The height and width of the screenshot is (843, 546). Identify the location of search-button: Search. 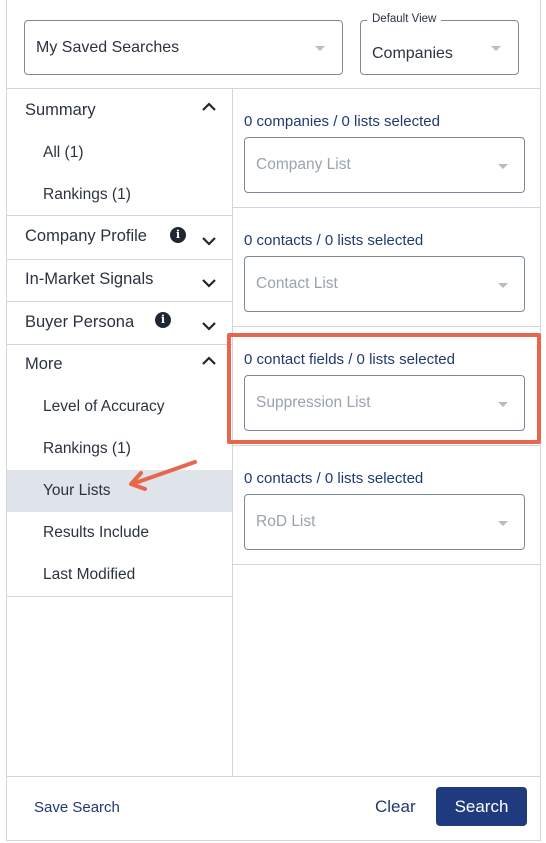
(481, 806).